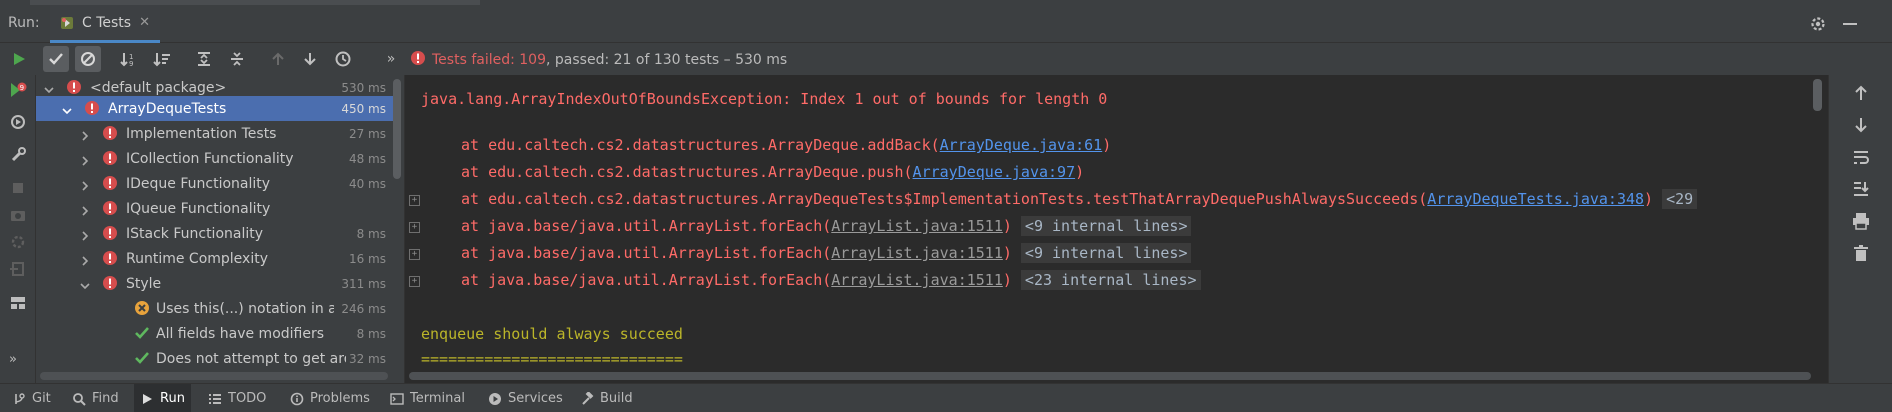 The image size is (1892, 412). I want to click on tree-row-label: Style, so click(144, 283).